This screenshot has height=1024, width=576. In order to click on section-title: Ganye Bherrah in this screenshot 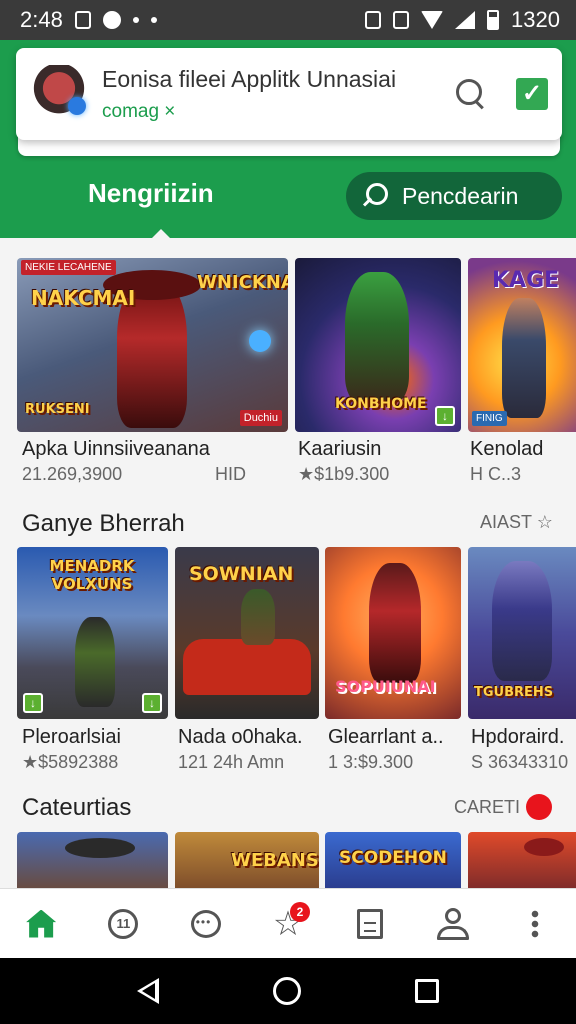, I will do `click(103, 523)`.